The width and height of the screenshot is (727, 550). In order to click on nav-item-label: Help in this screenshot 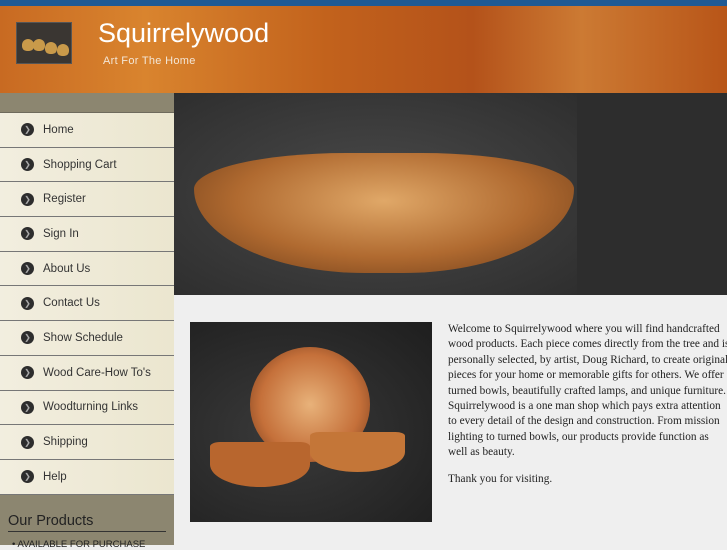, I will do `click(55, 476)`.